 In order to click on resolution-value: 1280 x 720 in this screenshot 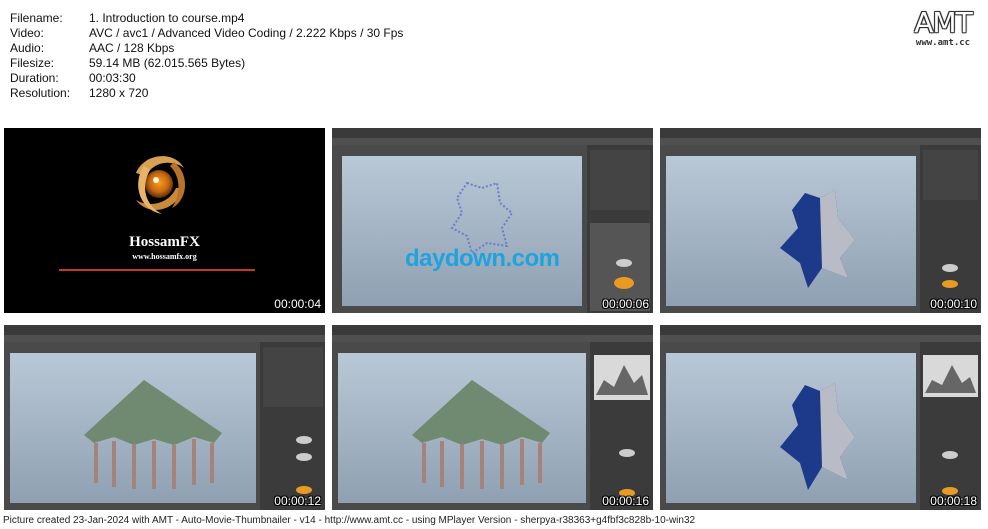, I will do `click(119, 93)`.